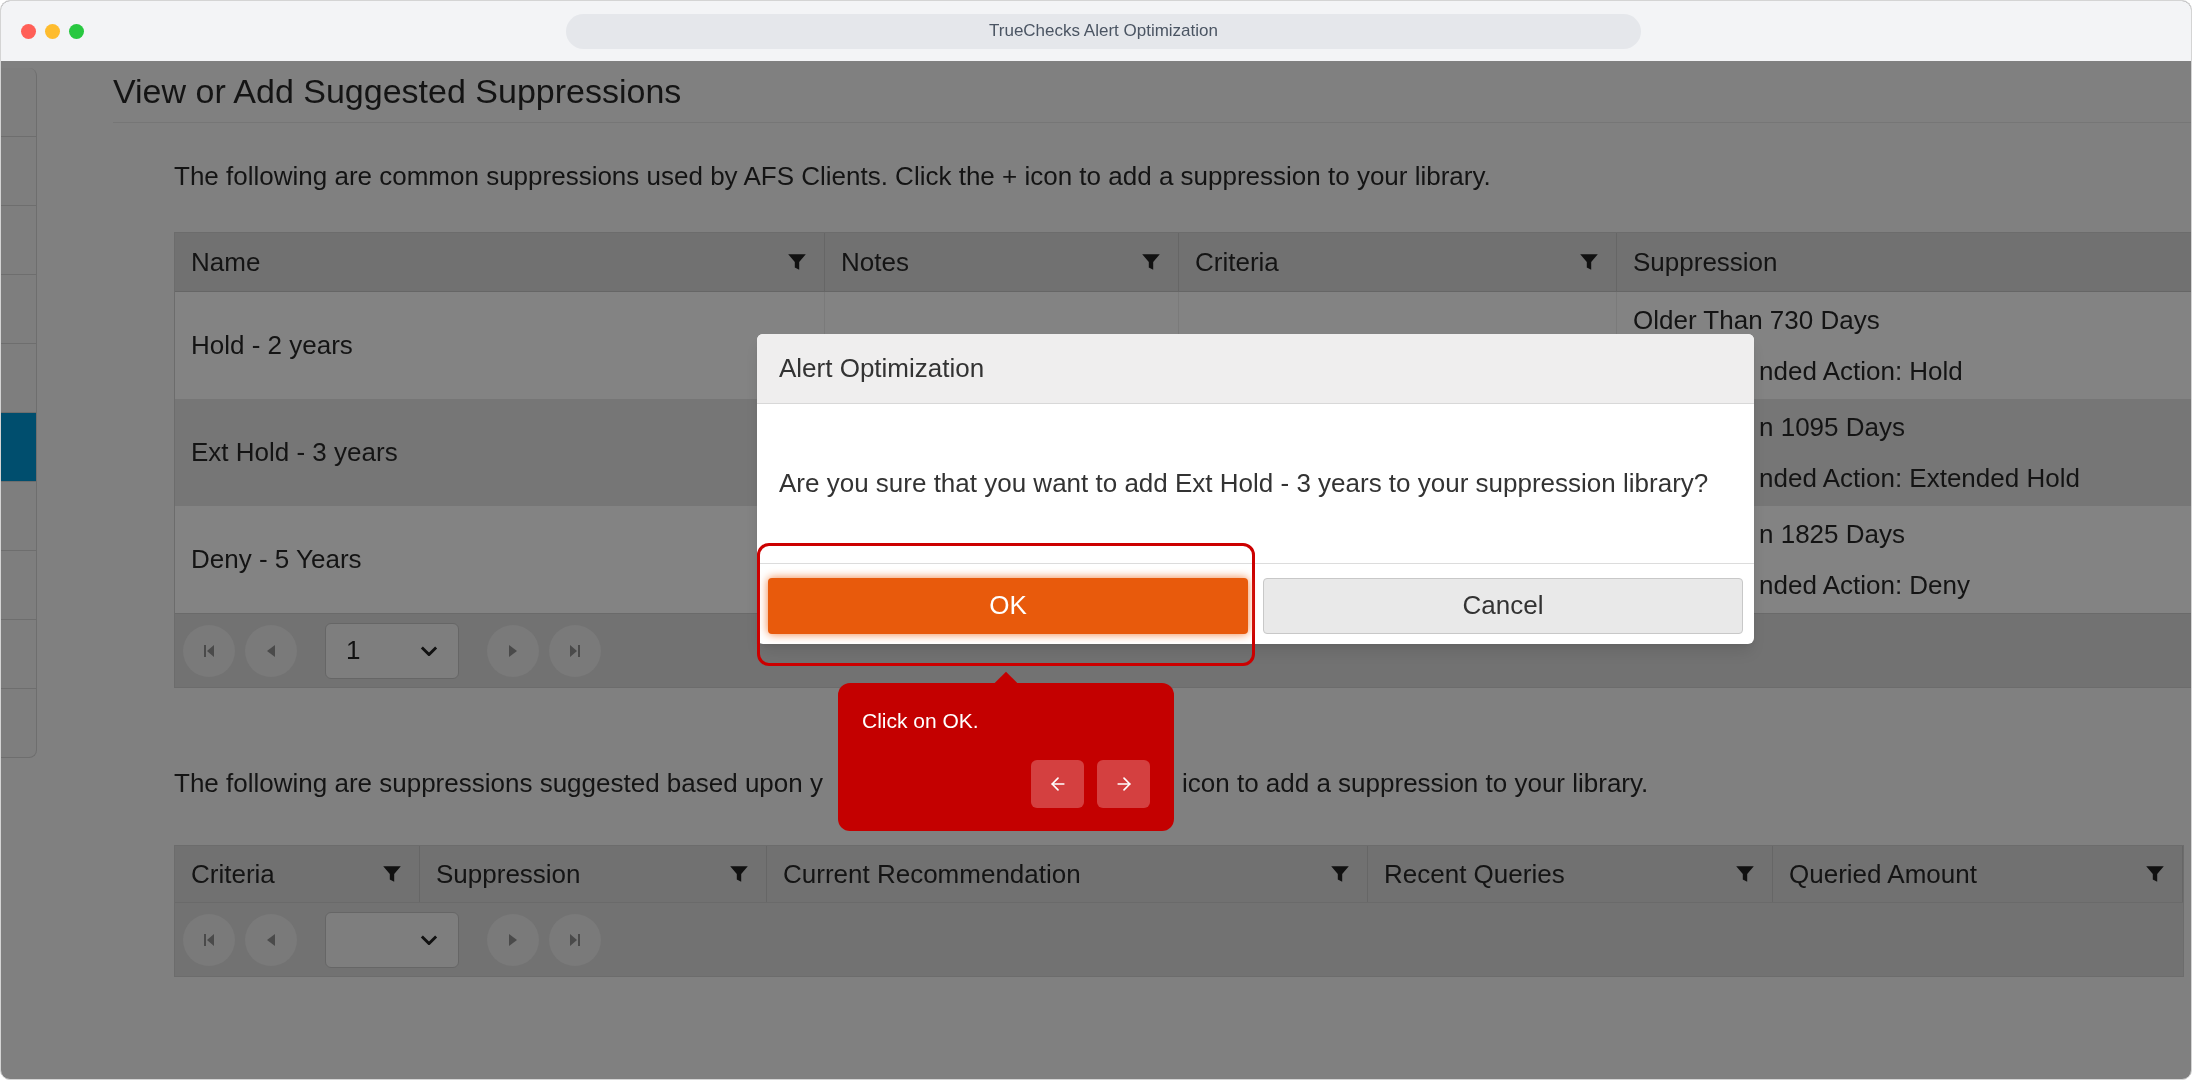 This screenshot has height=1080, width=2192. Describe the element at coordinates (272, 345) in the screenshot. I see `table-cell-text: Hold - 2 years` at that location.